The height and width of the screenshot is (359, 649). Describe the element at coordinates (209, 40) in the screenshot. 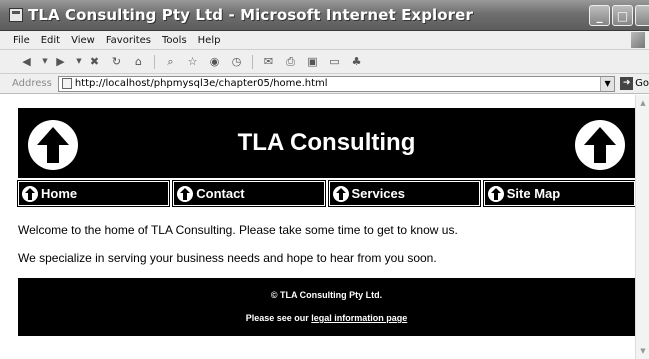

I see `menu-help: Help` at that location.